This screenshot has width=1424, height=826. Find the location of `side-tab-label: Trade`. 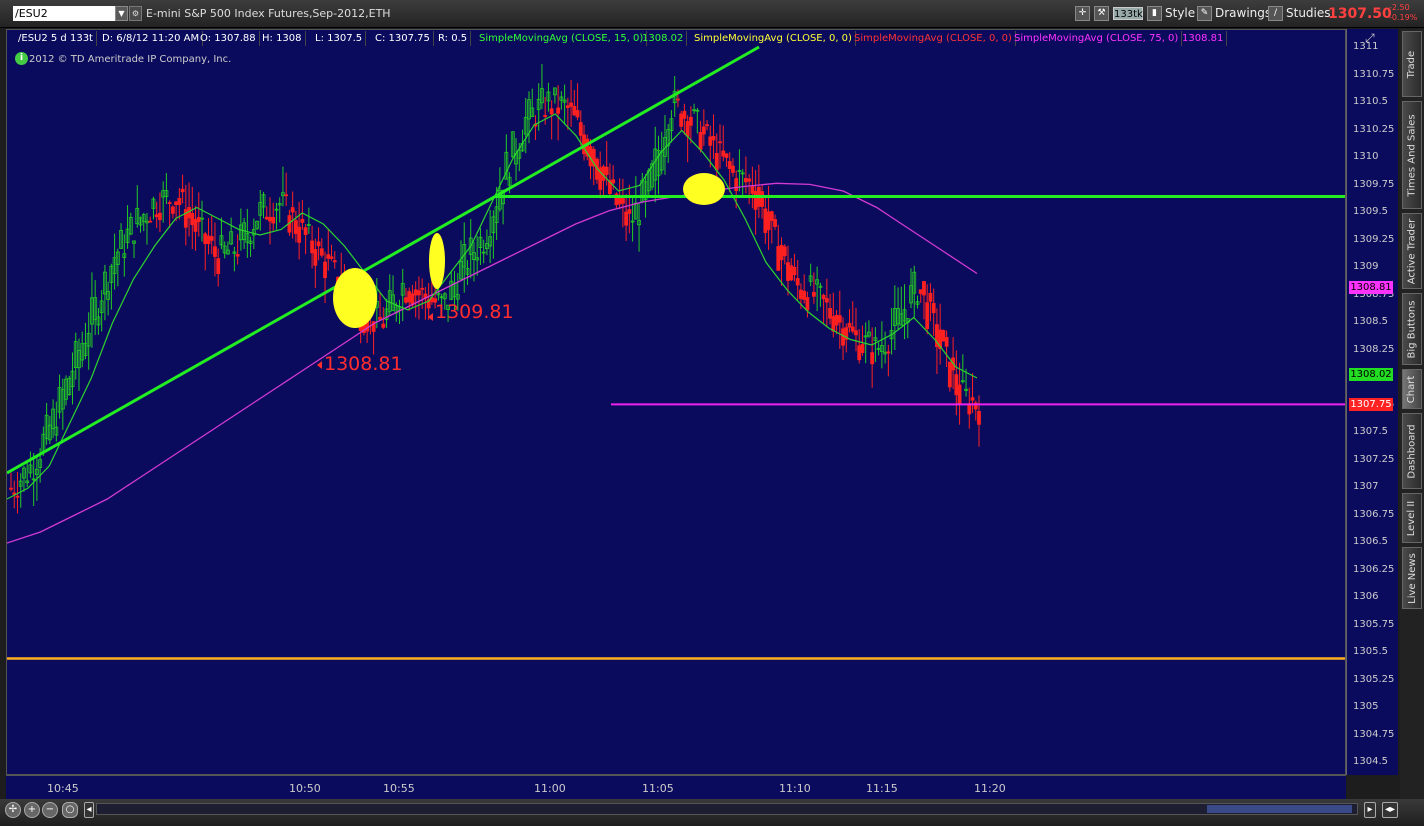

side-tab-label: Trade is located at coordinates (1412, 64).